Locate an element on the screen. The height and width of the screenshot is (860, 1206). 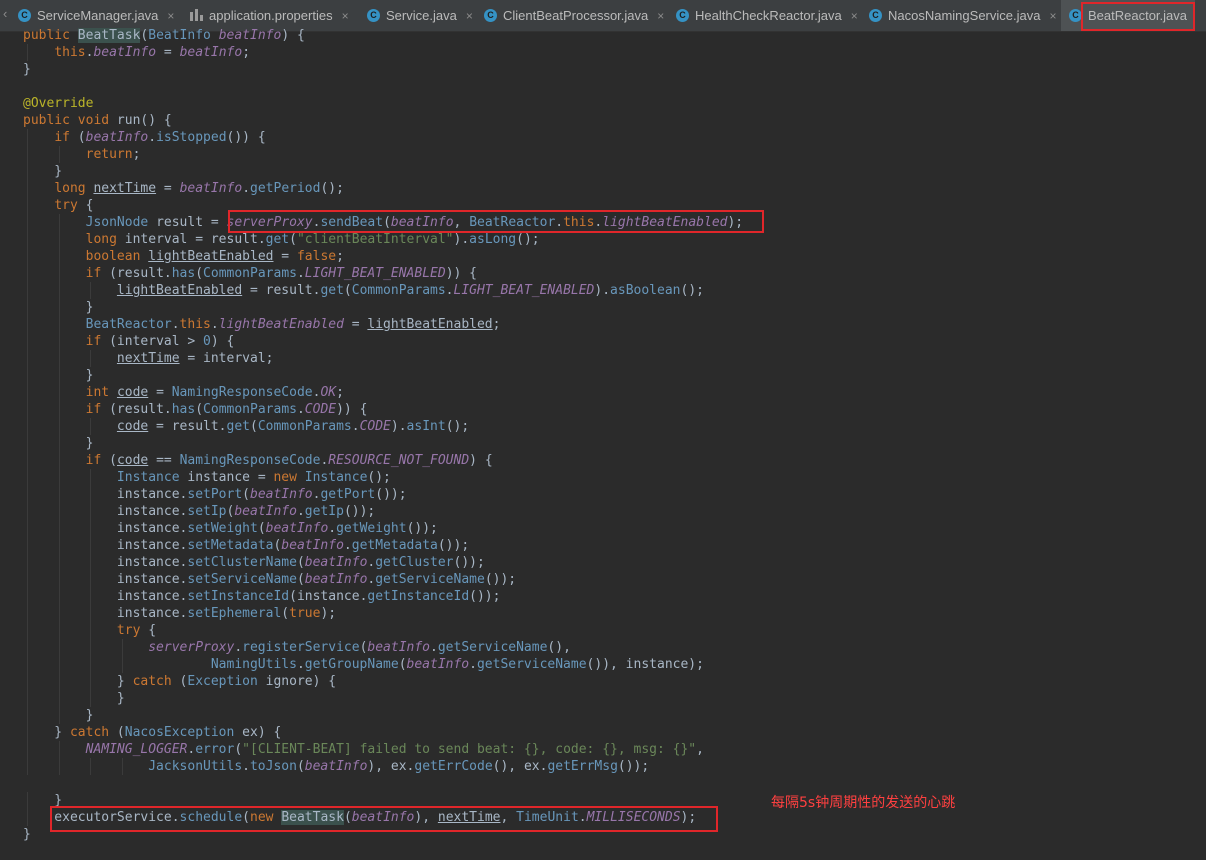
tab-label: Service.java is located at coordinates (421, 15).